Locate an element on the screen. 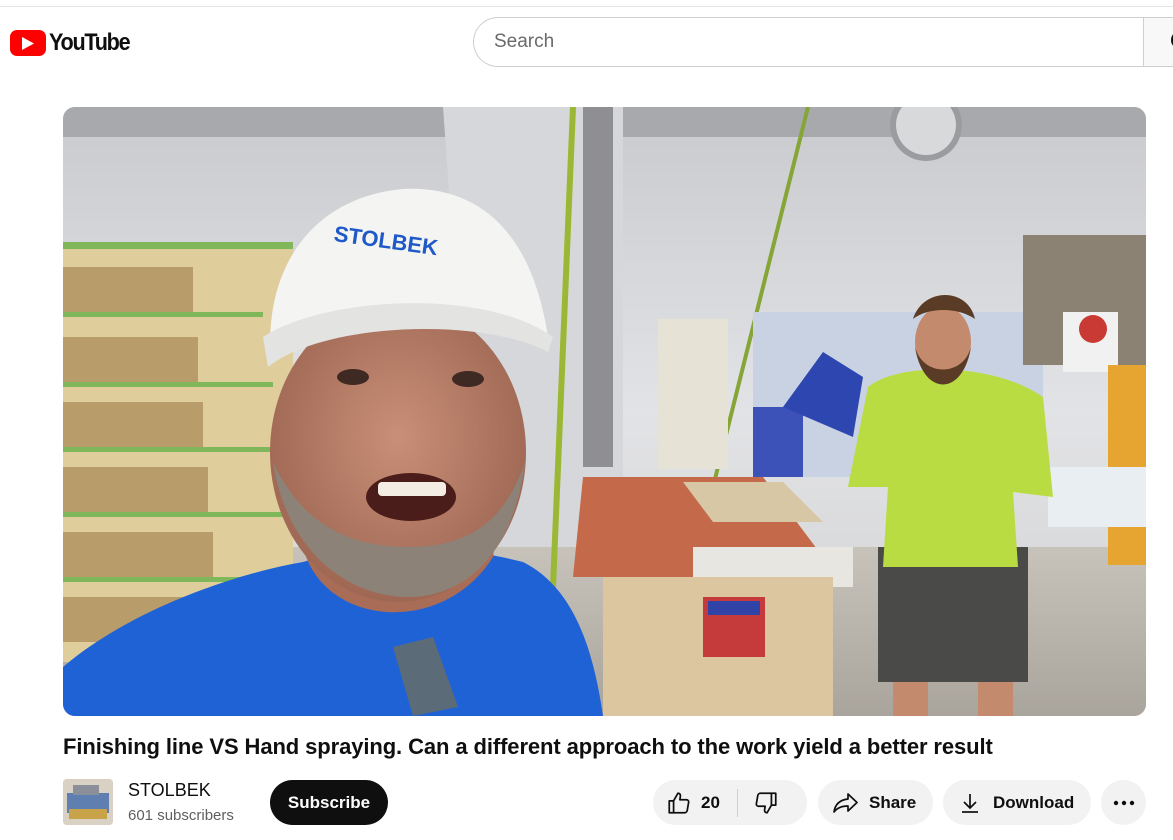  share-arrow-icon is located at coordinates (846, 803).